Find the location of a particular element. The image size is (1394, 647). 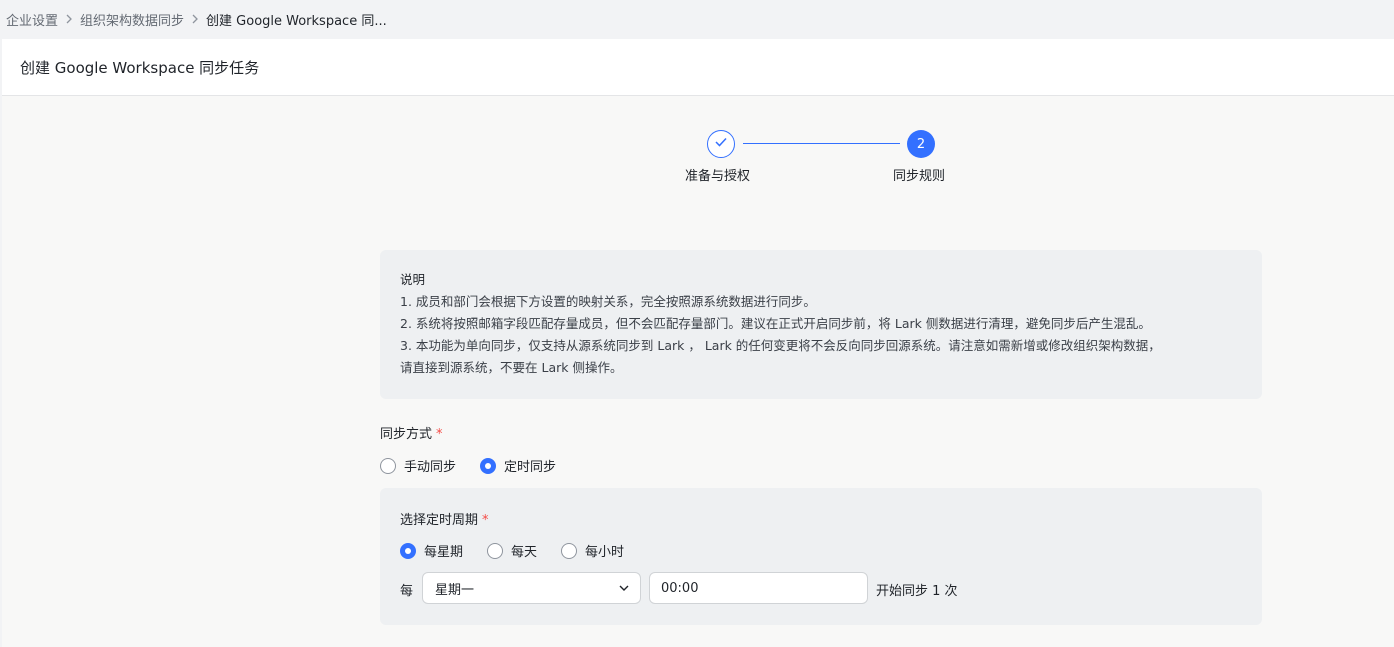

radio-daily: 每天 is located at coordinates (512, 550).